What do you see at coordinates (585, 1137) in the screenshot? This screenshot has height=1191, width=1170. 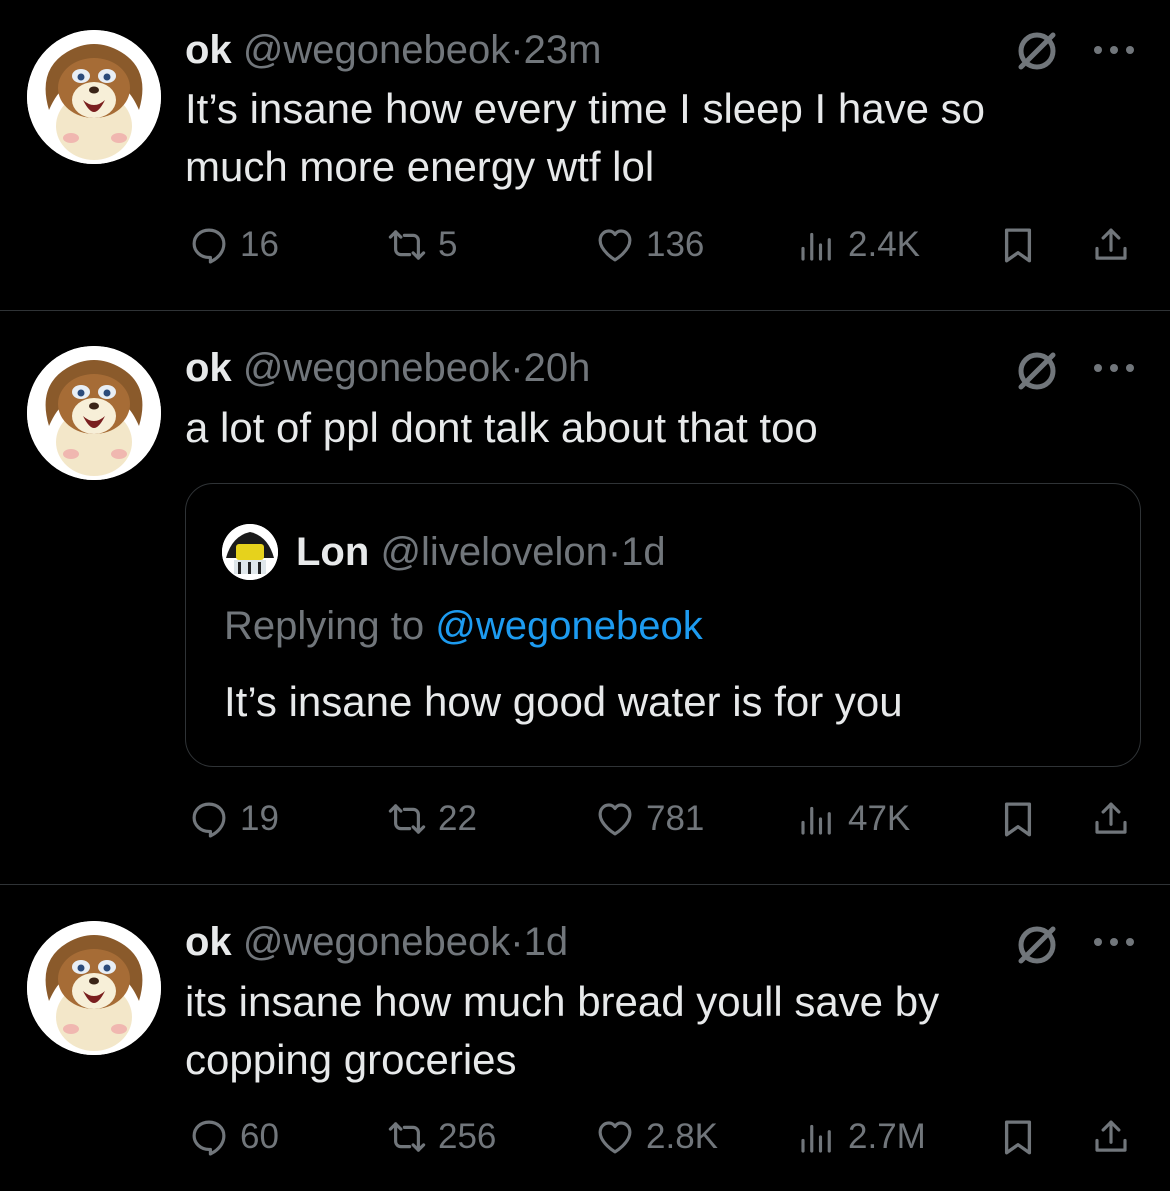 I see `action-bar: 60 256 2.8K 2.7M` at bounding box center [585, 1137].